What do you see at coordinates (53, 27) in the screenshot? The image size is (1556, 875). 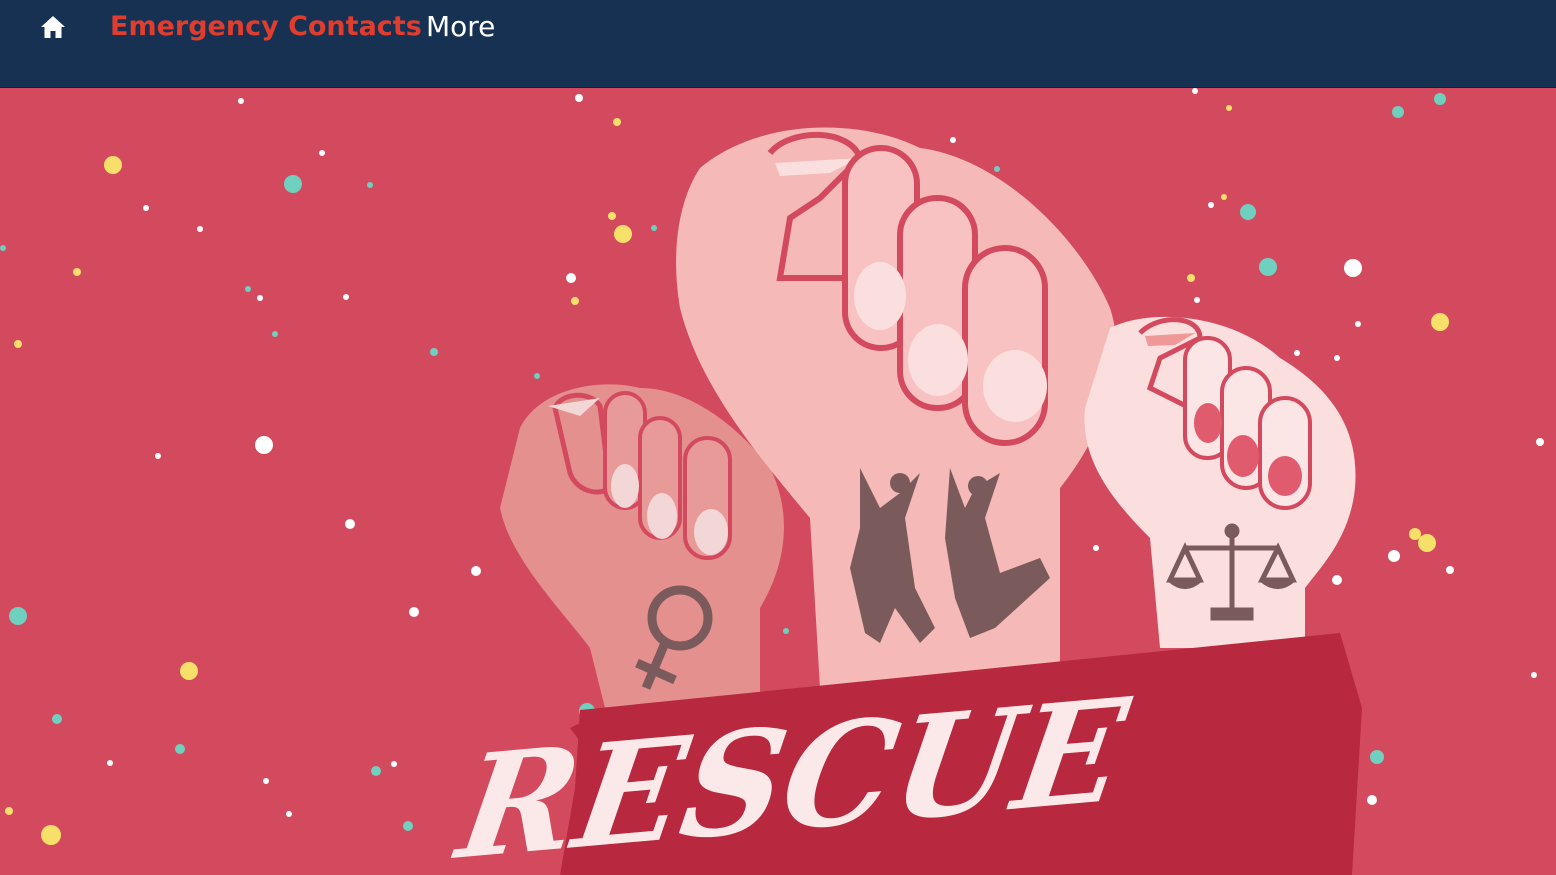 I see `home-icon` at bounding box center [53, 27].